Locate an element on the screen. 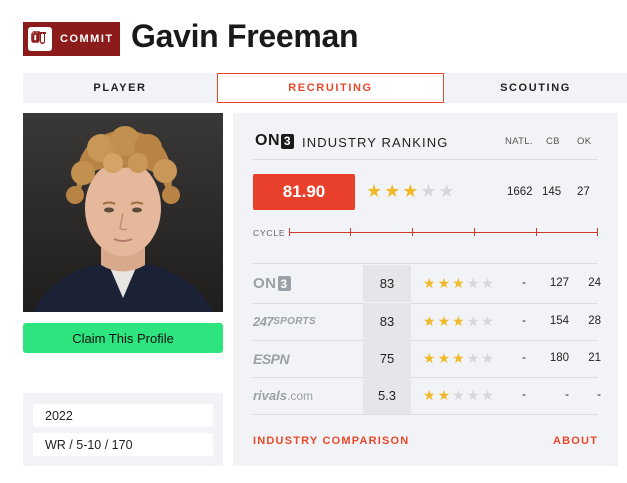  profile-tabs: PLAYER RECRUITING SCOUTING is located at coordinates (325, 88).